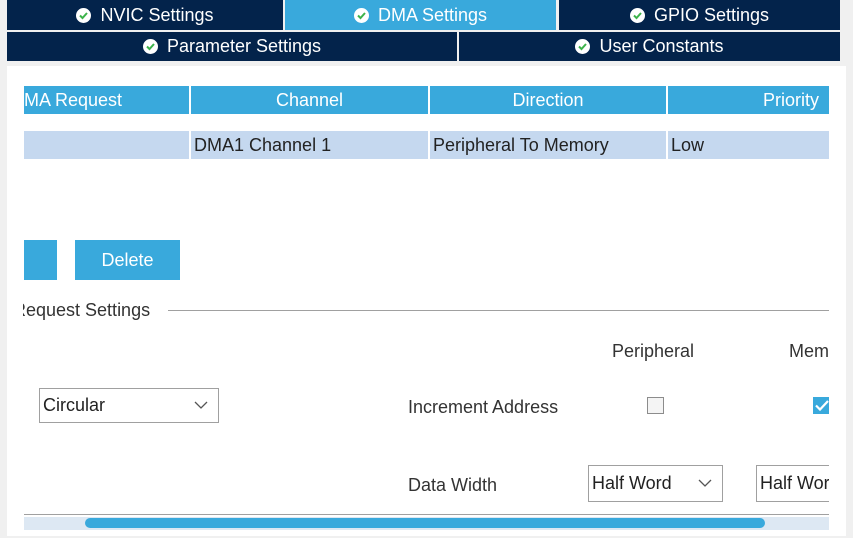  What do you see at coordinates (748, 100) in the screenshot?
I see `column-header-priority: Priority` at bounding box center [748, 100].